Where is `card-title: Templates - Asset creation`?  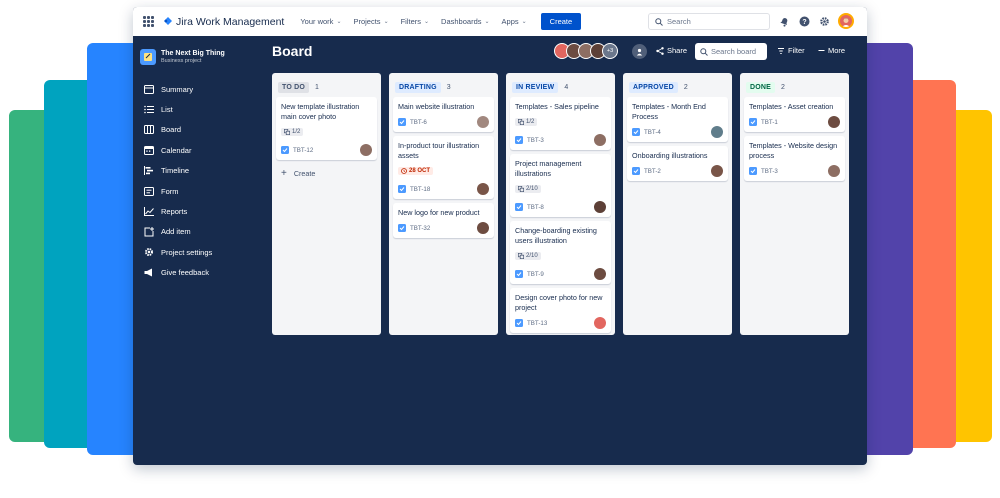
card-title: Templates - Asset creation is located at coordinates (791, 106).